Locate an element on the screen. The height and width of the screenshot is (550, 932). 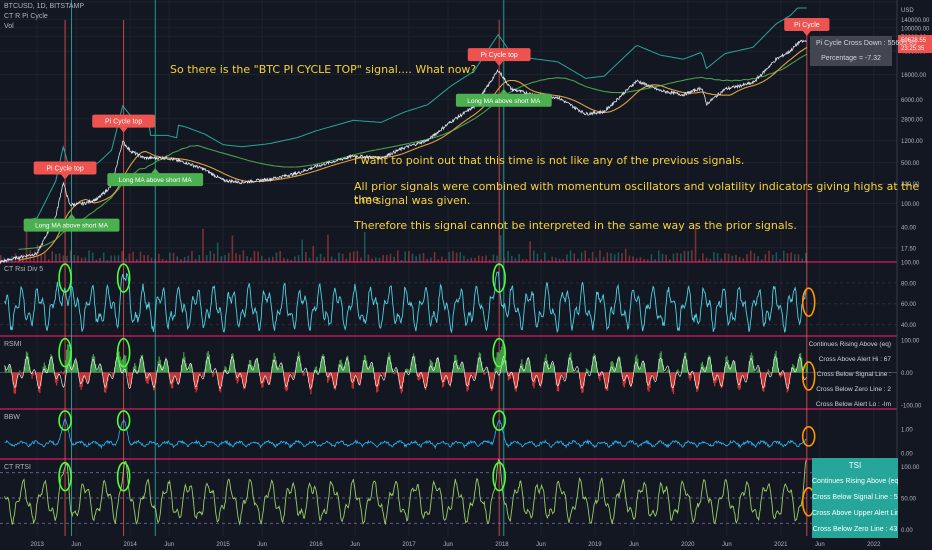
pi-cycle-top-text: Pi Cycle is located at coordinates (807, 25).